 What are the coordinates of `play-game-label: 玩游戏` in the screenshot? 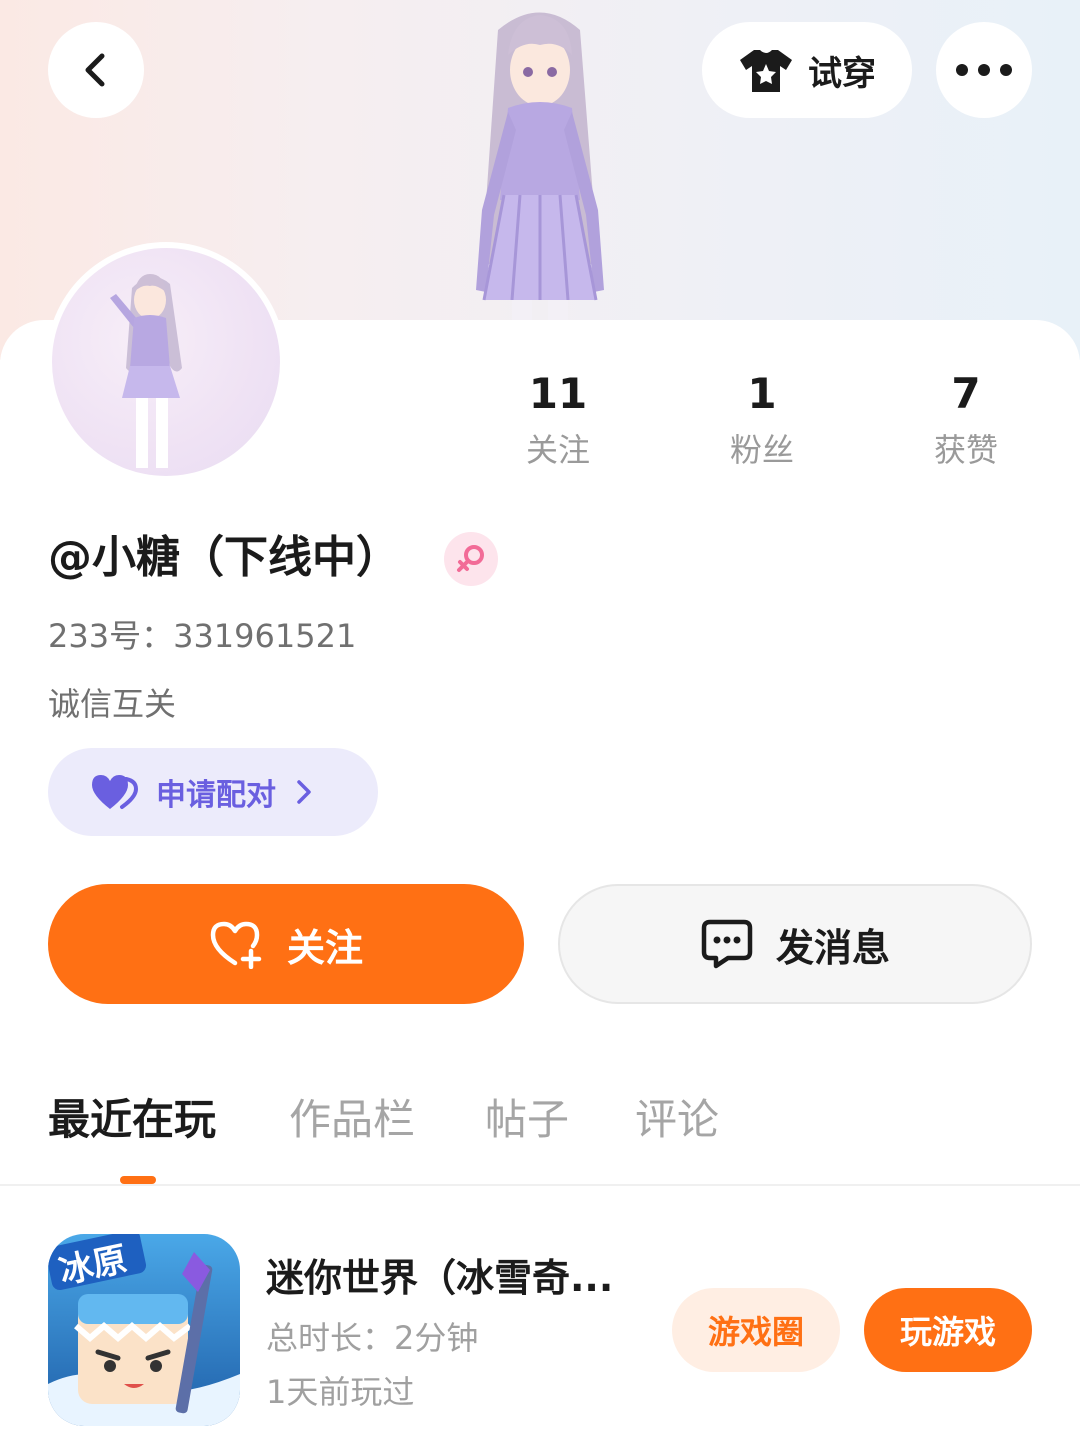 It's located at (947, 1332).